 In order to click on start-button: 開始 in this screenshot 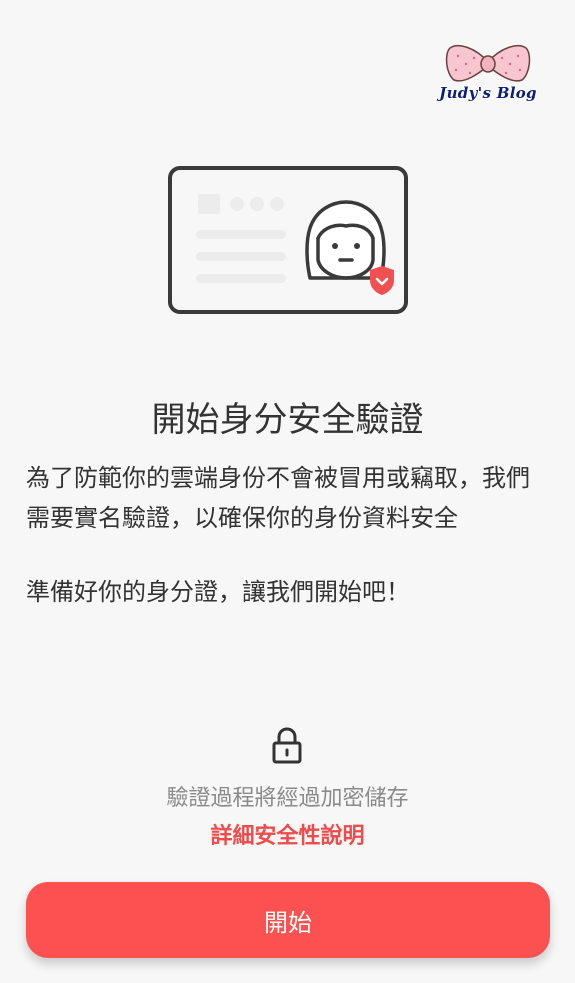, I will do `click(288, 920)`.